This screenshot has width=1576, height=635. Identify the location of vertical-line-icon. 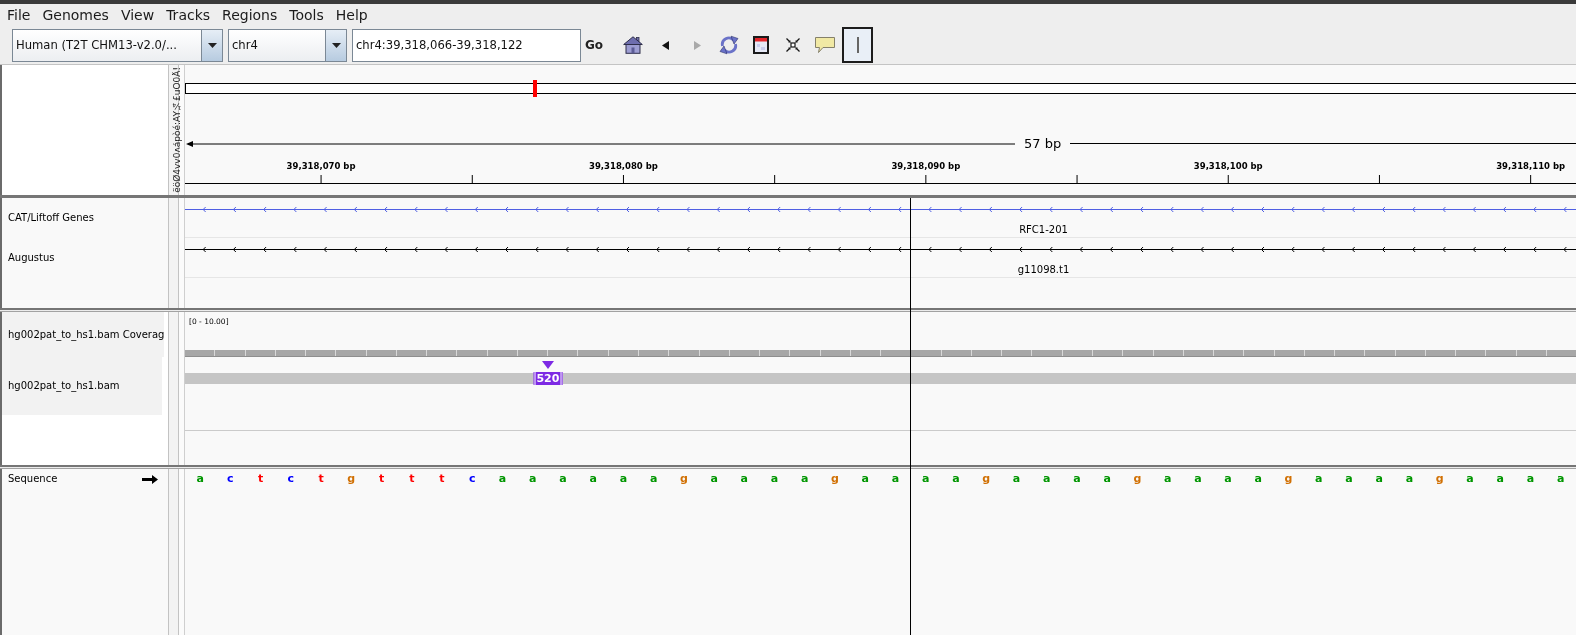
(857, 45).